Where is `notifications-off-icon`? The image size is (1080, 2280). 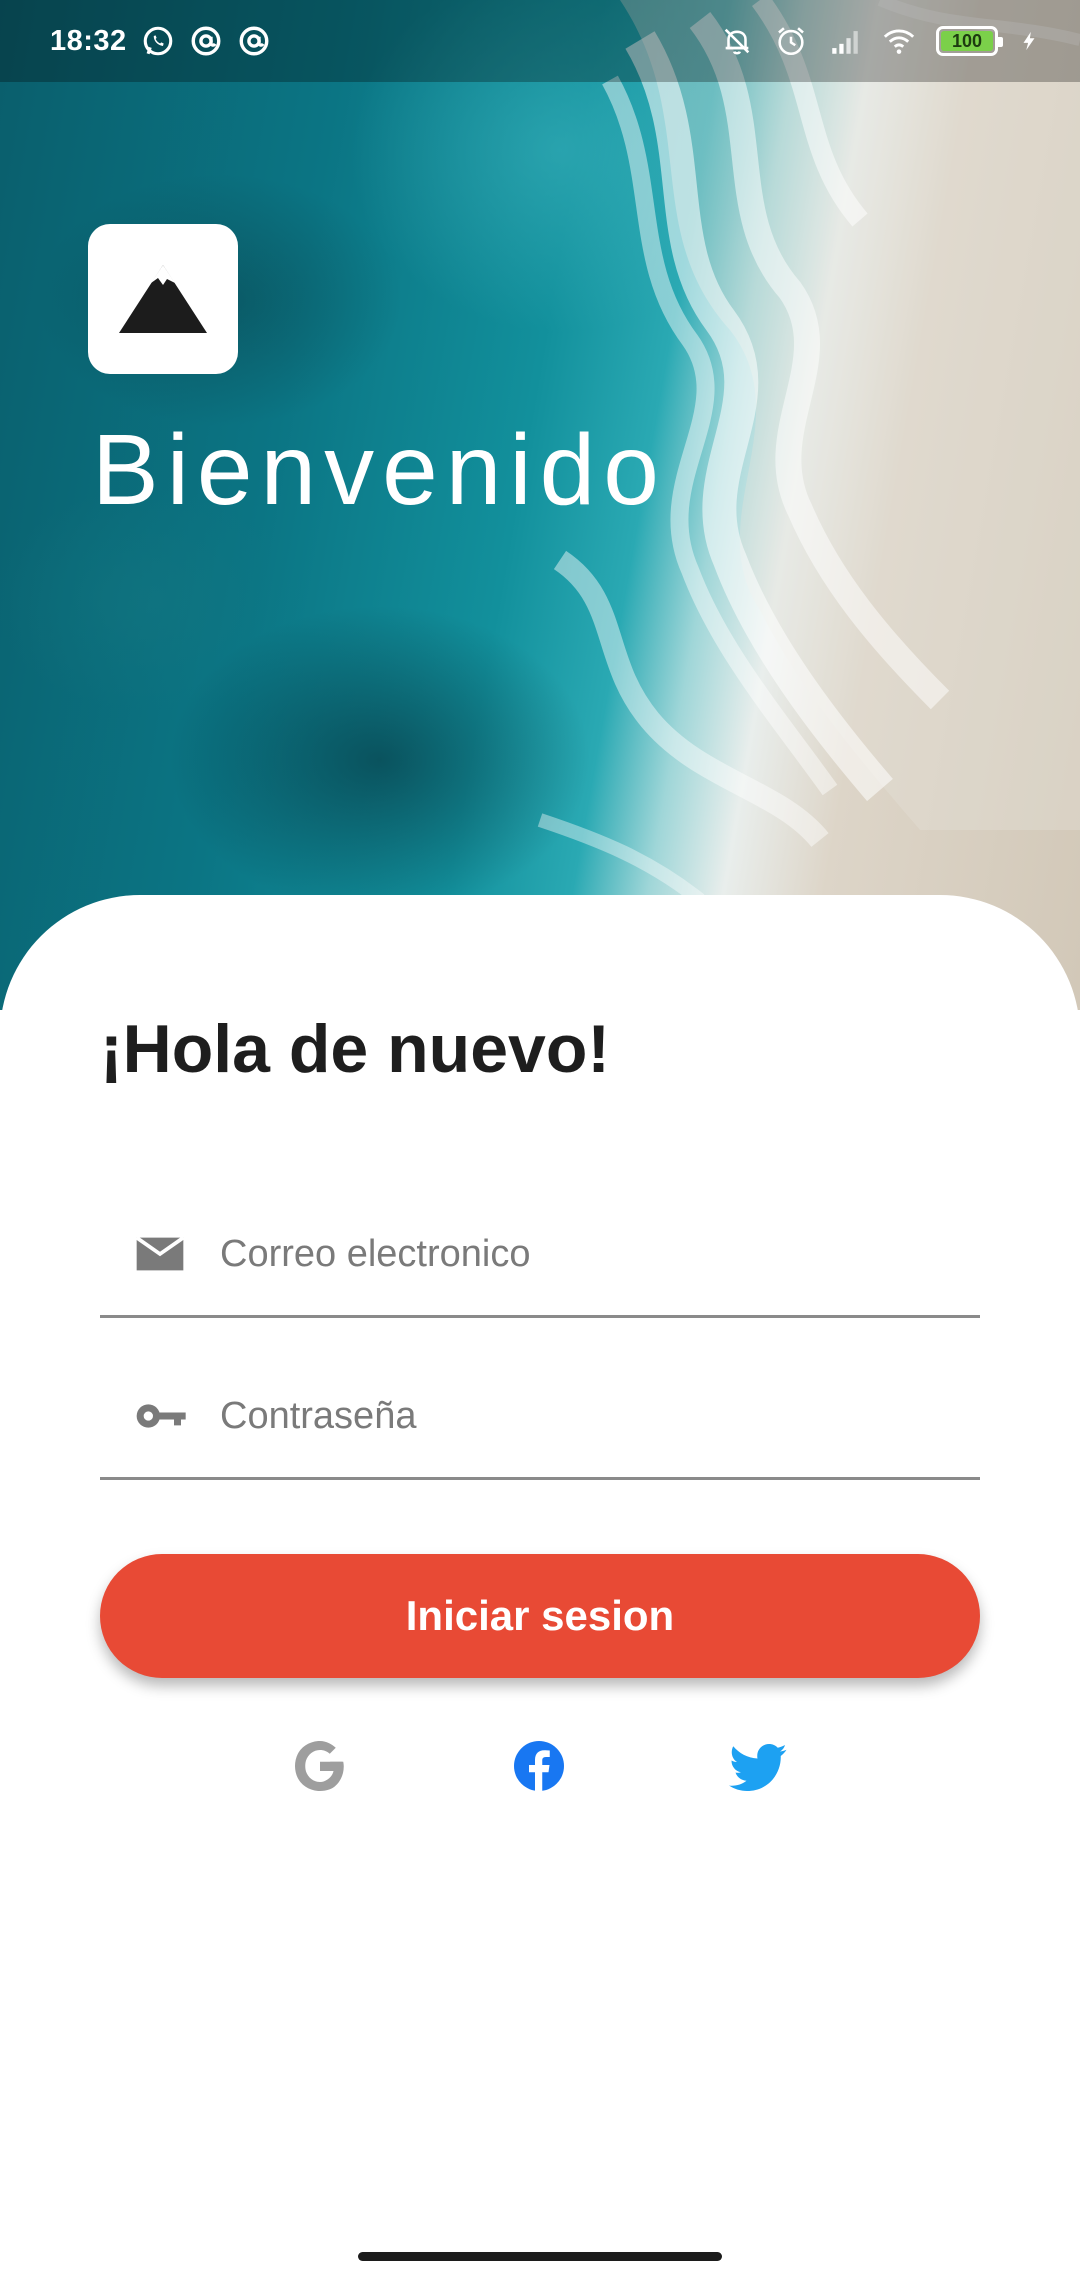
notifications-off-icon is located at coordinates (737, 41).